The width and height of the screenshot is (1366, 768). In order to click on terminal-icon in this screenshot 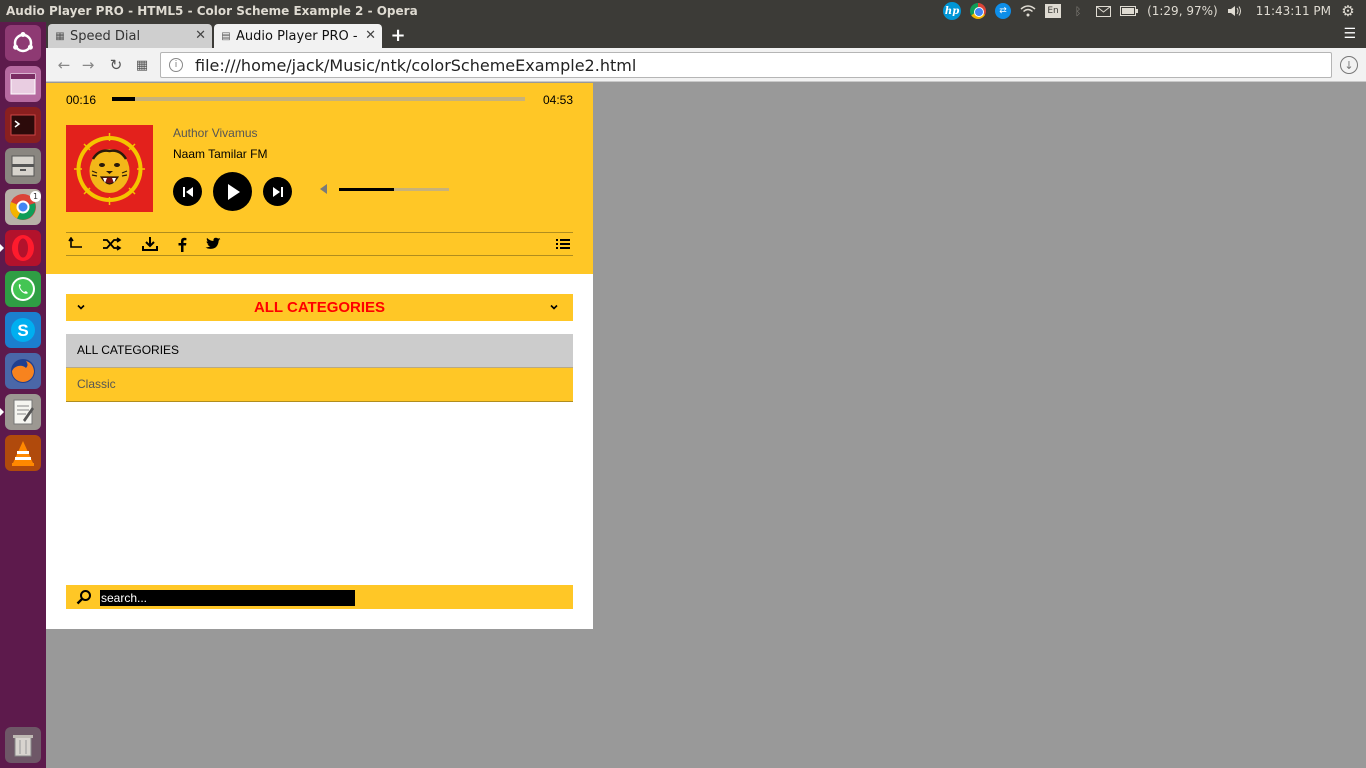, I will do `click(23, 125)`.